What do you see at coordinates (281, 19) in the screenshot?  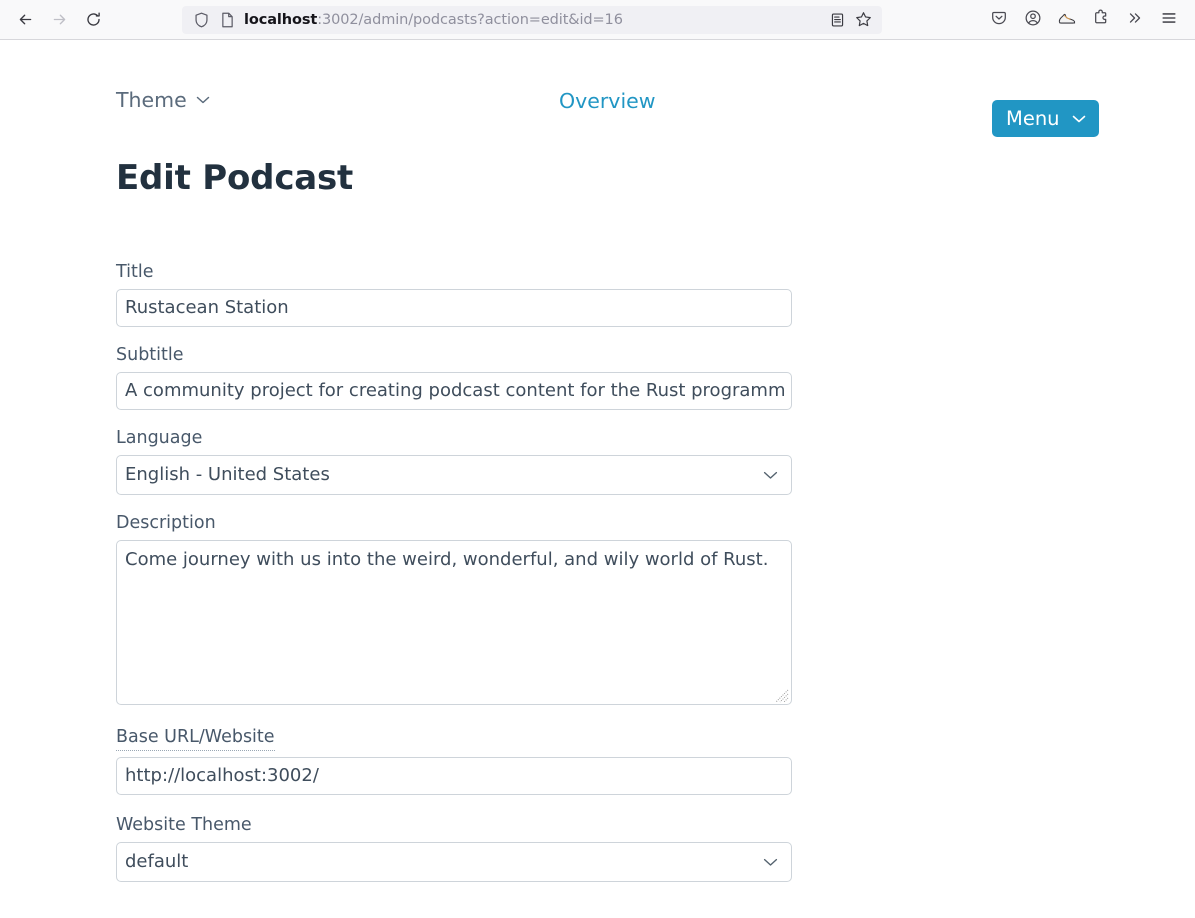 I see `url-host: localhost` at bounding box center [281, 19].